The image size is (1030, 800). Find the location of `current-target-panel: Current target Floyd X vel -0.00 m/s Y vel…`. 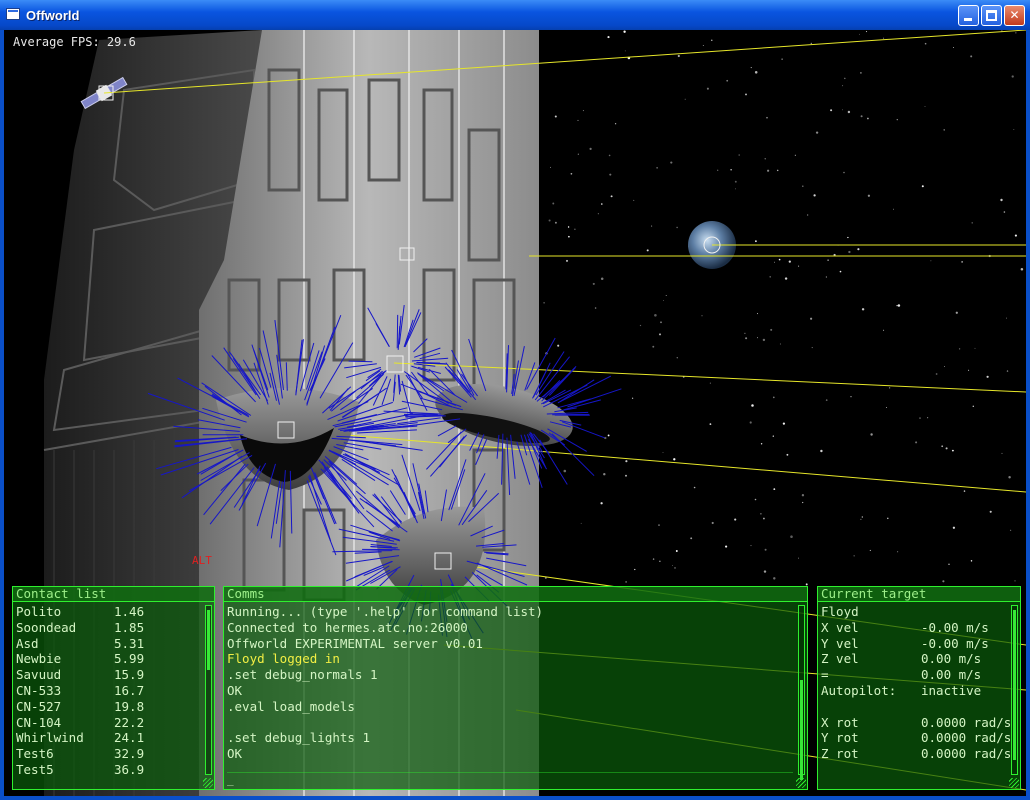

current-target-panel: Current target Floyd X vel -0.00 m/s Y vel… is located at coordinates (919, 688).